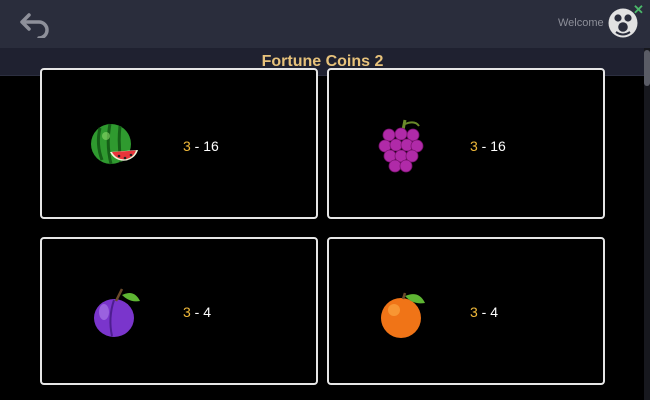 This screenshot has width=650, height=400. What do you see at coordinates (35, 24) in the screenshot?
I see `back-arrow-icon` at bounding box center [35, 24].